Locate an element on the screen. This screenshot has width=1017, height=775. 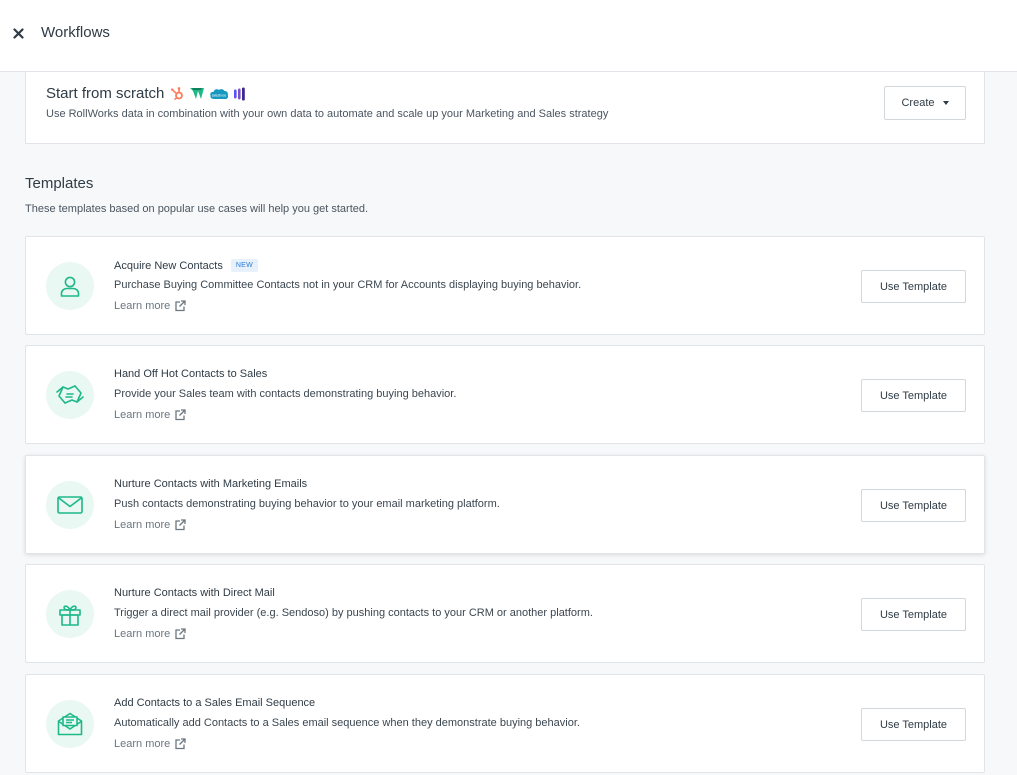
create-button-label: Create is located at coordinates (918, 103).